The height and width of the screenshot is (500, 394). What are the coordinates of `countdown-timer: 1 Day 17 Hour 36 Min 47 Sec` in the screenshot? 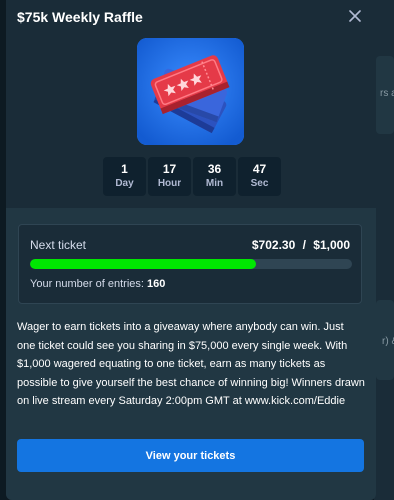 It's located at (192, 176).